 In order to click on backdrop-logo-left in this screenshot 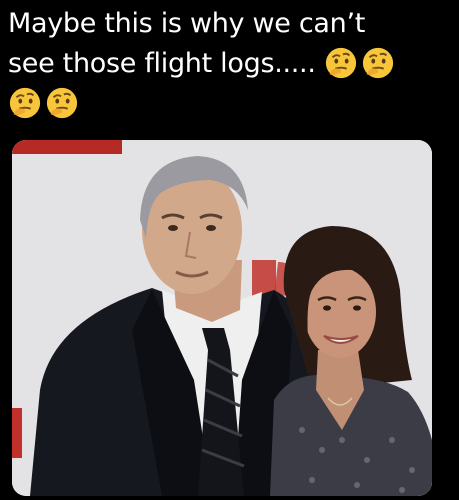, I will do `click(17, 433)`.